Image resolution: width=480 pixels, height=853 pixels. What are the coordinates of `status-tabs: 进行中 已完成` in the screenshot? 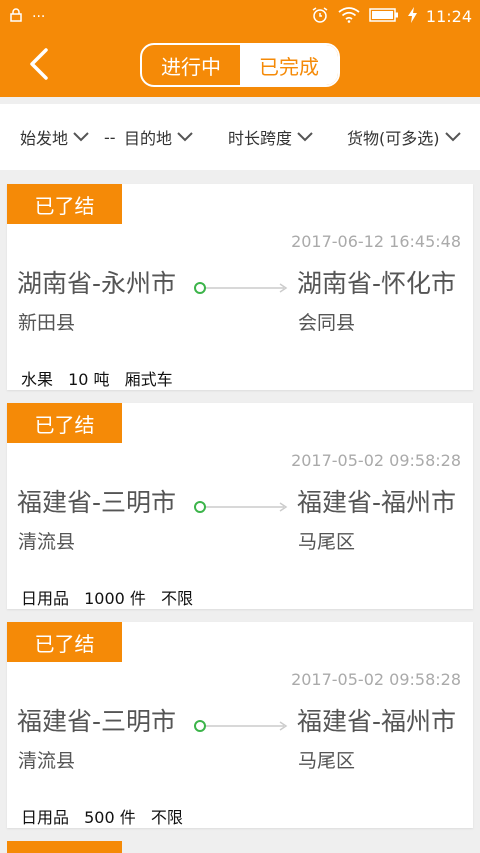 It's located at (240, 65).